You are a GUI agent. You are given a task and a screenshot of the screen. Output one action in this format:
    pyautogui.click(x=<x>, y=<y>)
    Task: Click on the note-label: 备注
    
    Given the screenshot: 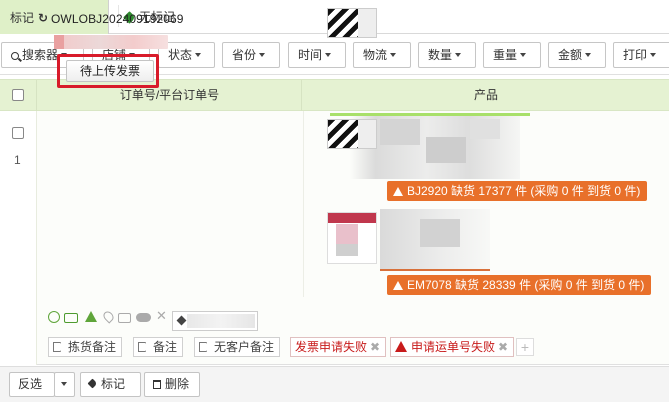 What is the action you would take?
    pyautogui.click(x=165, y=347)
    